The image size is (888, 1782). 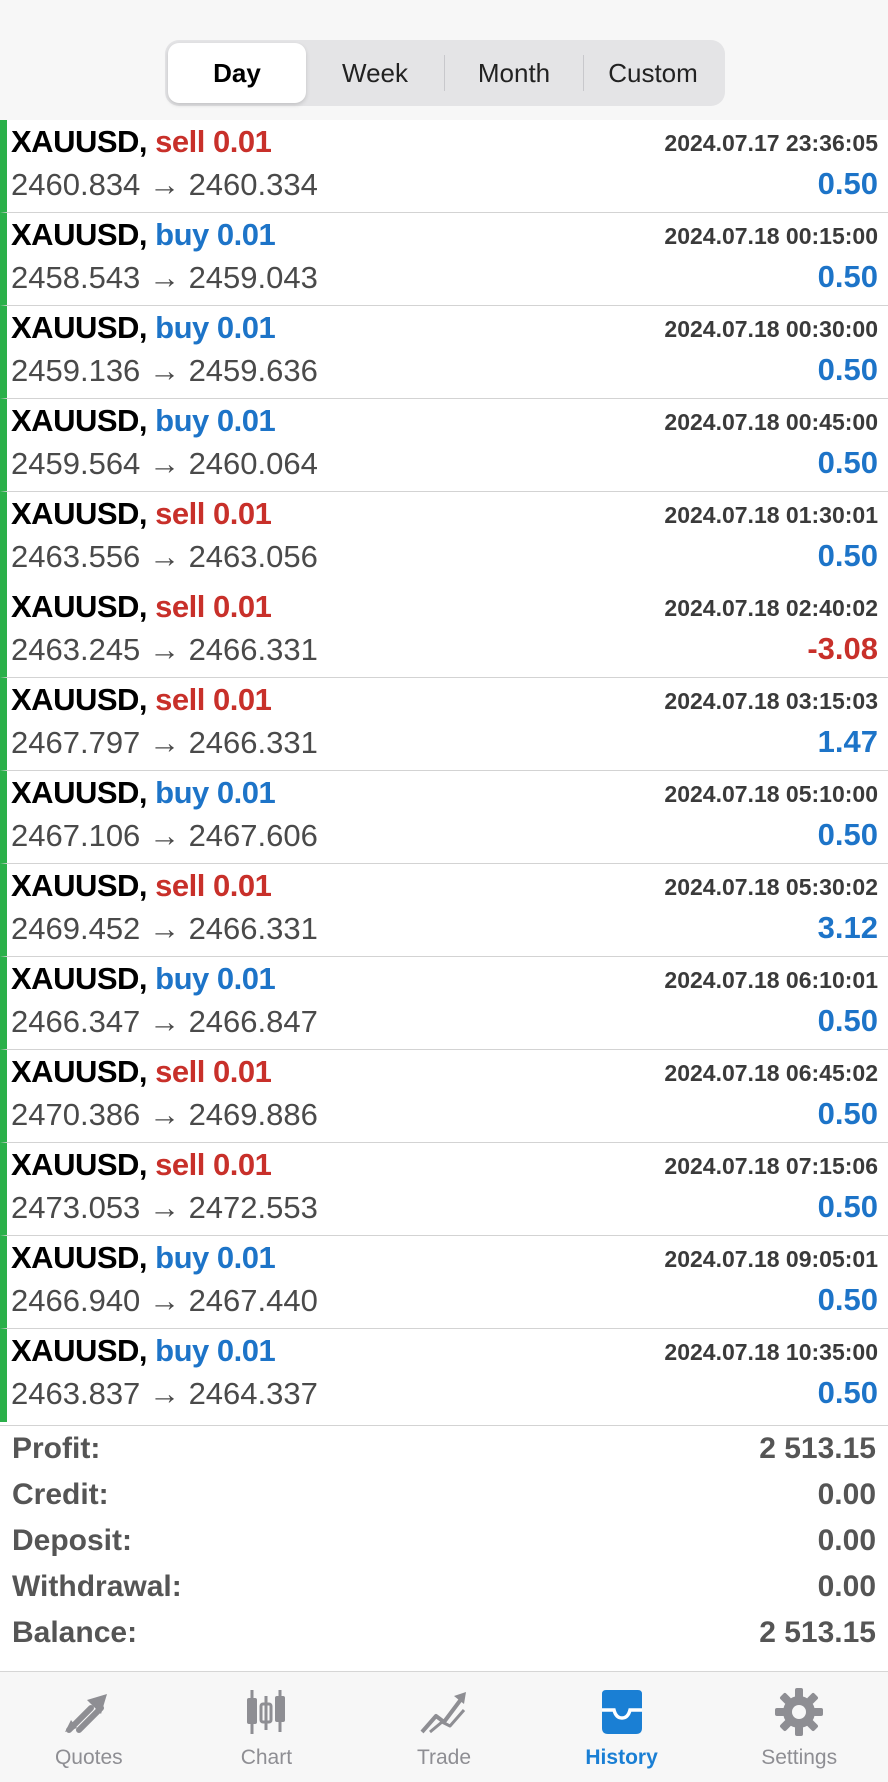 What do you see at coordinates (253, 463) in the screenshot?
I see `close-price: 2460.064` at bounding box center [253, 463].